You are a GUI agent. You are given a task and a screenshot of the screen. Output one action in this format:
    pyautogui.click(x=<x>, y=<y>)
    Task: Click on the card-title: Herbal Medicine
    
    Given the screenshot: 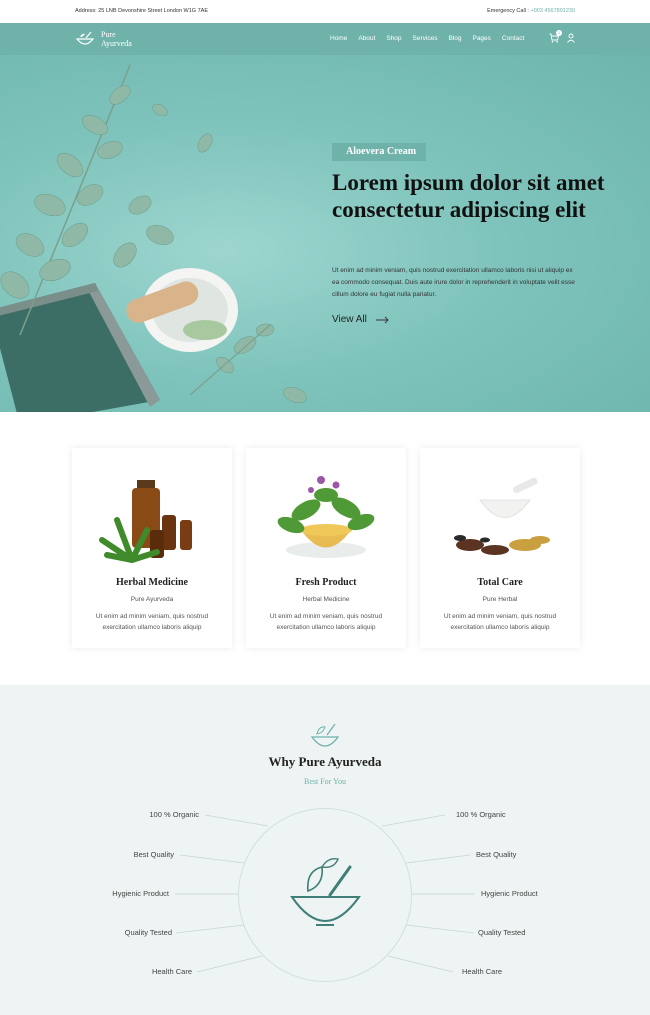 What is the action you would take?
    pyautogui.click(x=152, y=582)
    